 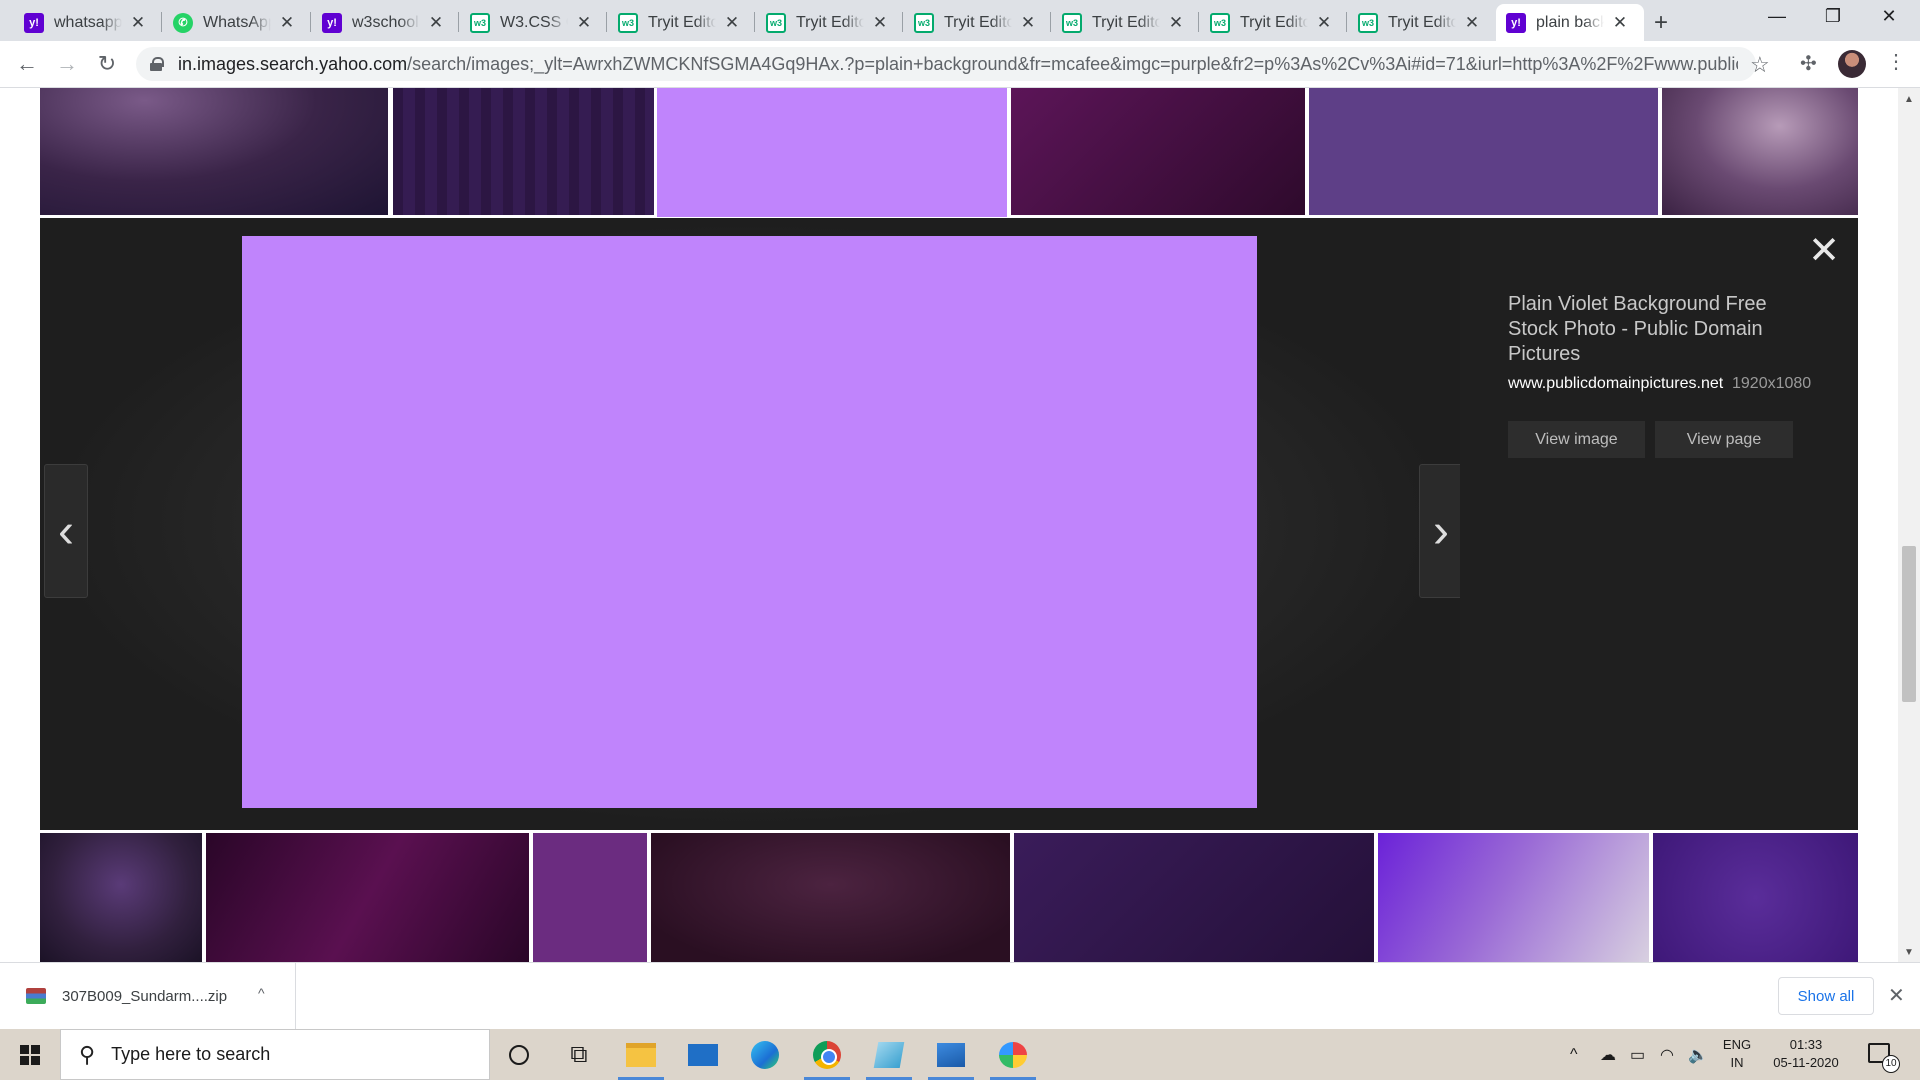 What do you see at coordinates (1909, 952) in the screenshot?
I see `scroll-down-arrow-icon: ▼` at bounding box center [1909, 952].